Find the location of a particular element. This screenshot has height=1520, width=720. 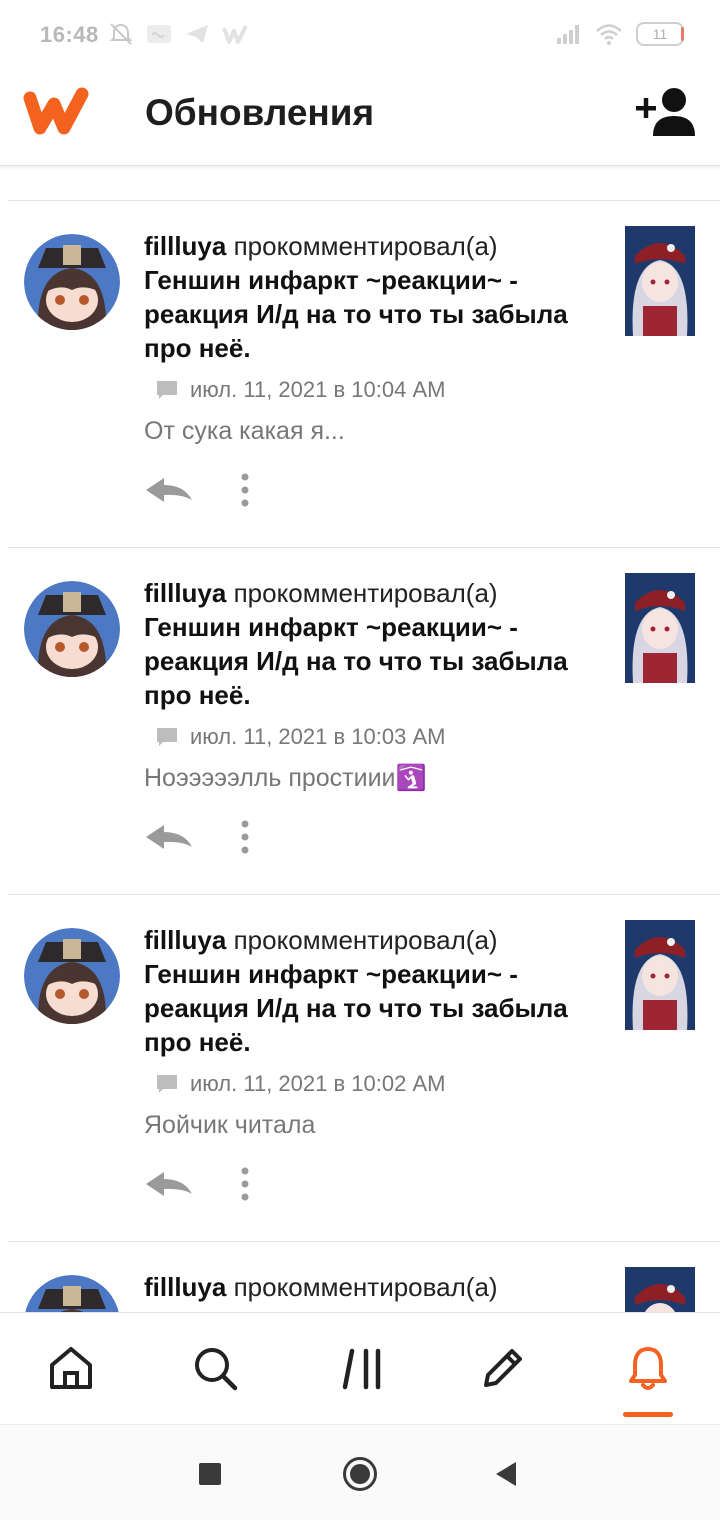

notification-meta: июл. 11, 2021 в 10:02 AM is located at coordinates (374, 1084).